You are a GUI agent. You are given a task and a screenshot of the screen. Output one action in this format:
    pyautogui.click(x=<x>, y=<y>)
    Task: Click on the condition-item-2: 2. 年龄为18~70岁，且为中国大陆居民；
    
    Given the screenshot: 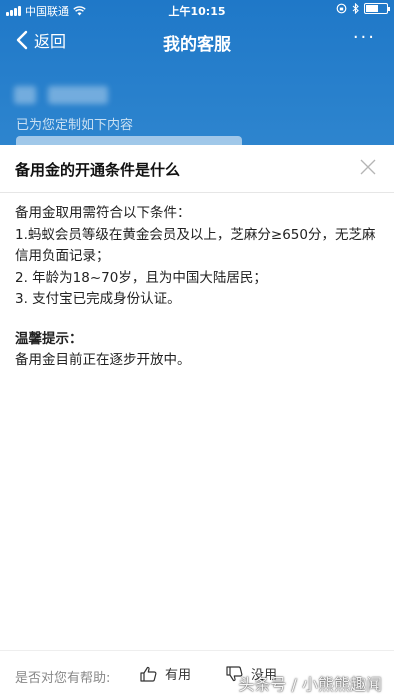 What is the action you would take?
    pyautogui.click(x=141, y=277)
    